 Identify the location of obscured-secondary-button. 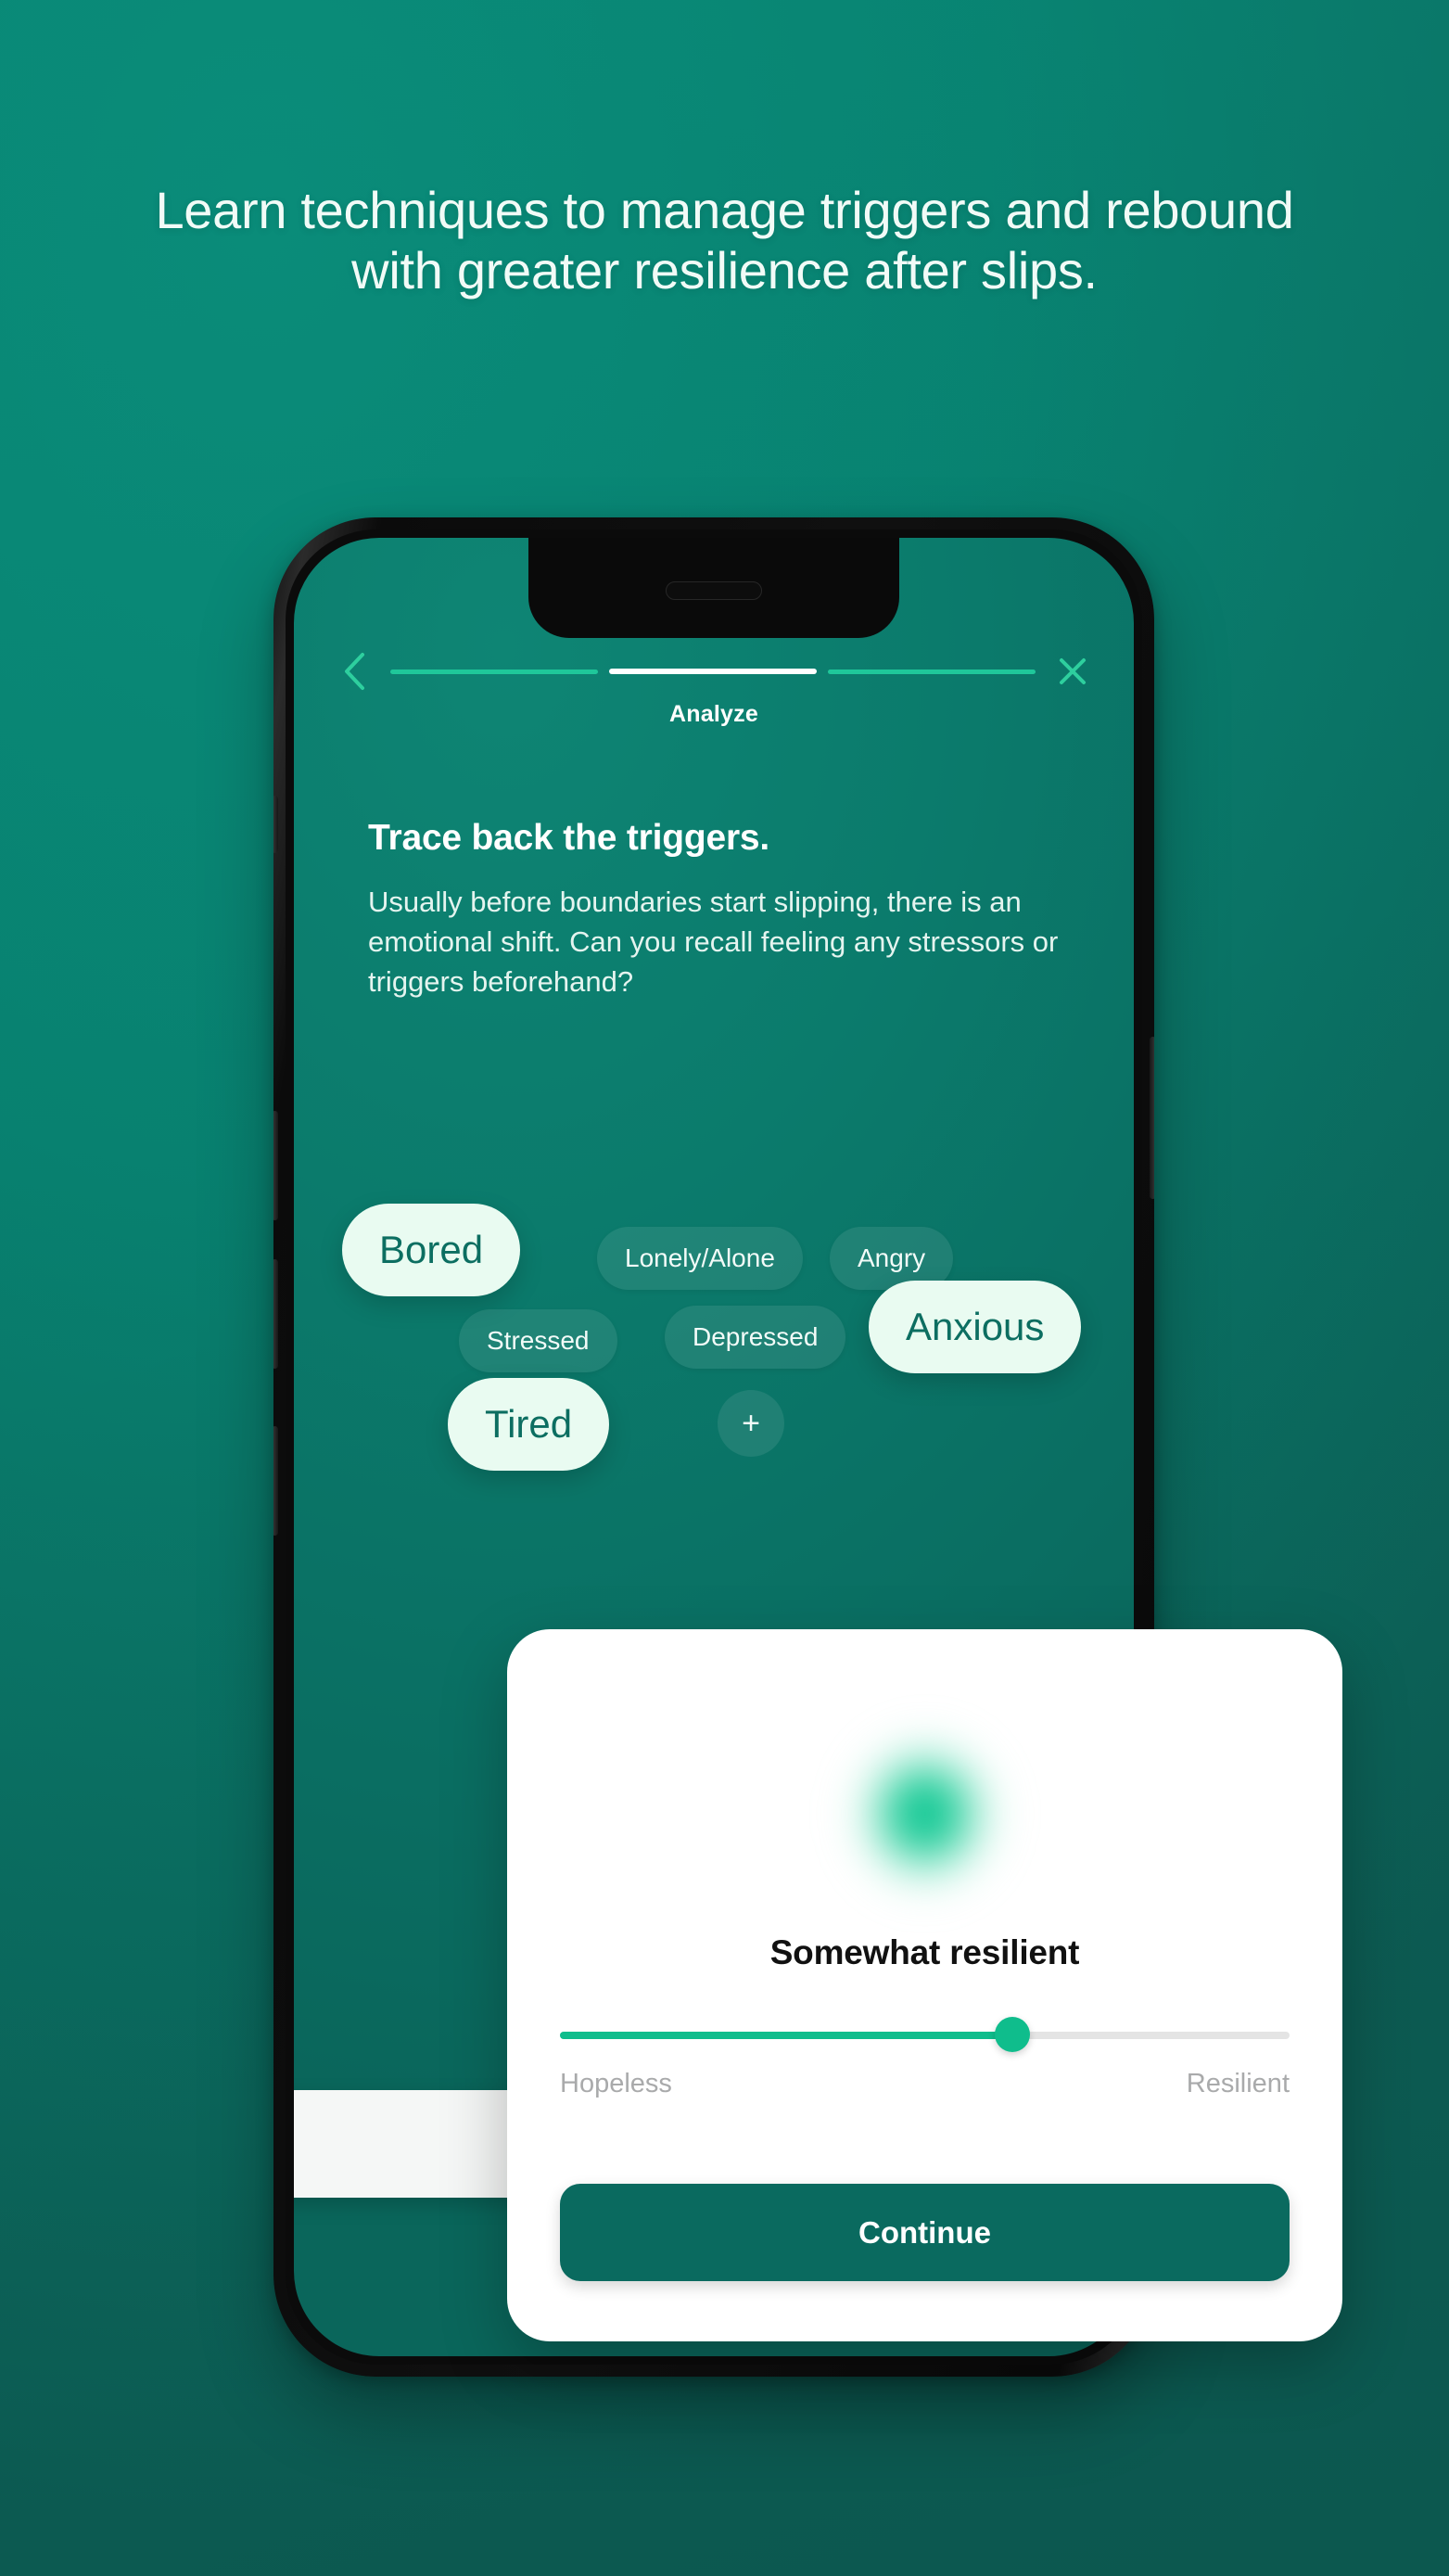
(413, 2144).